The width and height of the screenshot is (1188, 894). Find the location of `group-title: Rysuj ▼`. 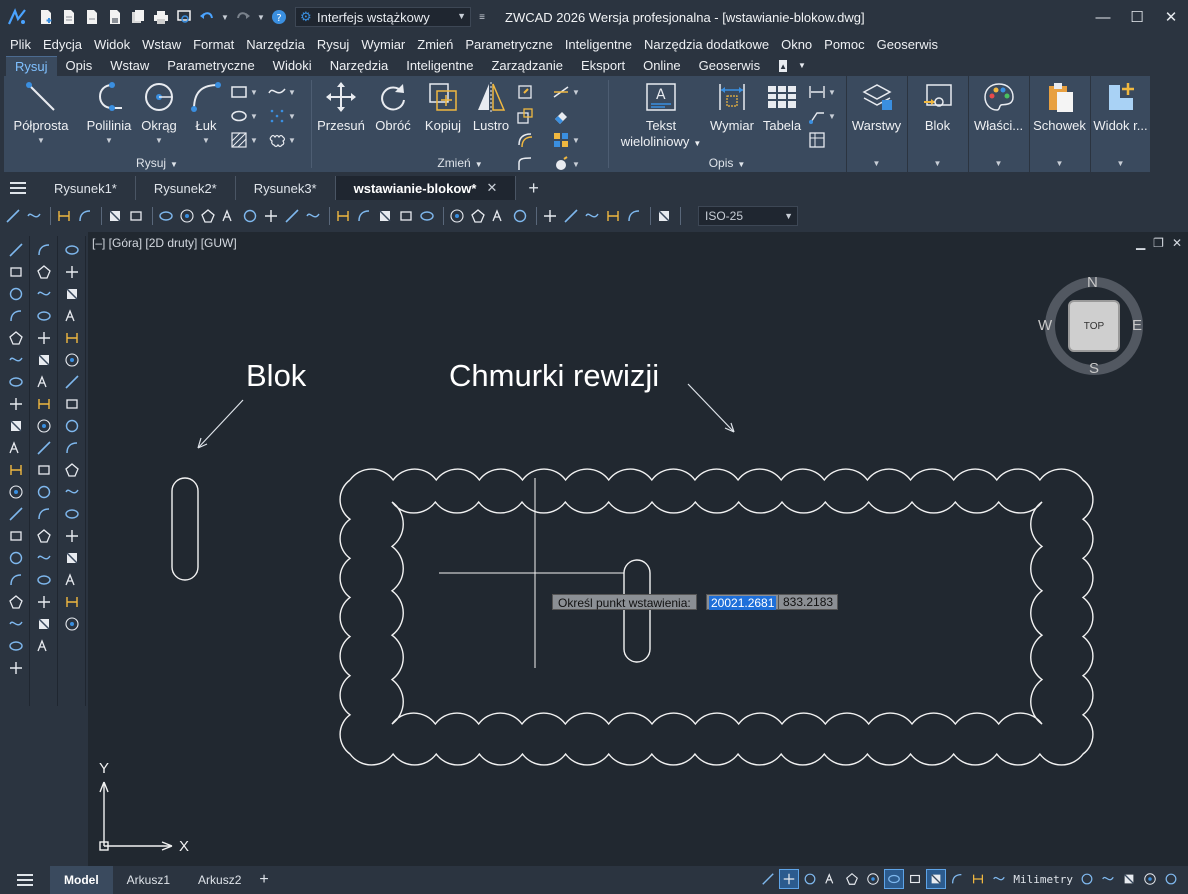

group-title: Rysuj ▼ is located at coordinates (157, 163).